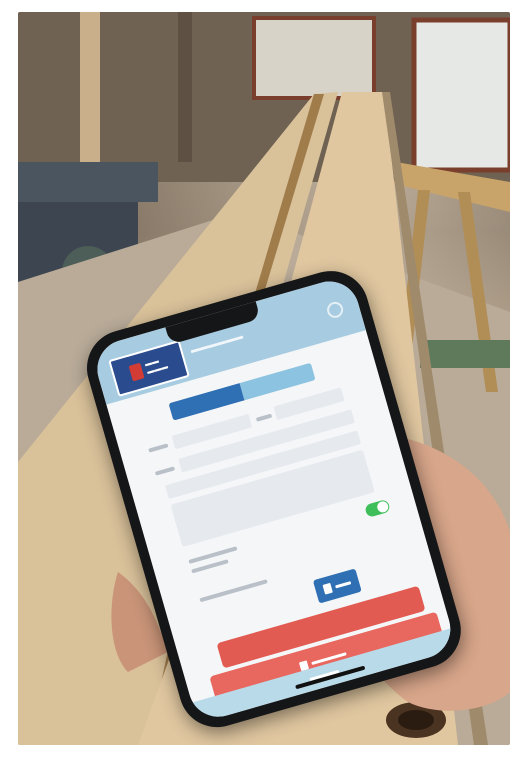 The height and width of the screenshot is (757, 527). Describe the element at coordinates (157, 366) in the screenshot. I see `logo-wordmark: ▬▬ ▬▬▬` at that location.